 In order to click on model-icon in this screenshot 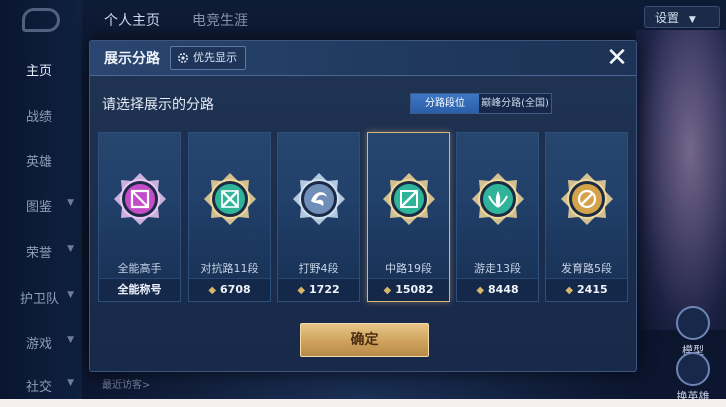, I will do `click(693, 323)`.